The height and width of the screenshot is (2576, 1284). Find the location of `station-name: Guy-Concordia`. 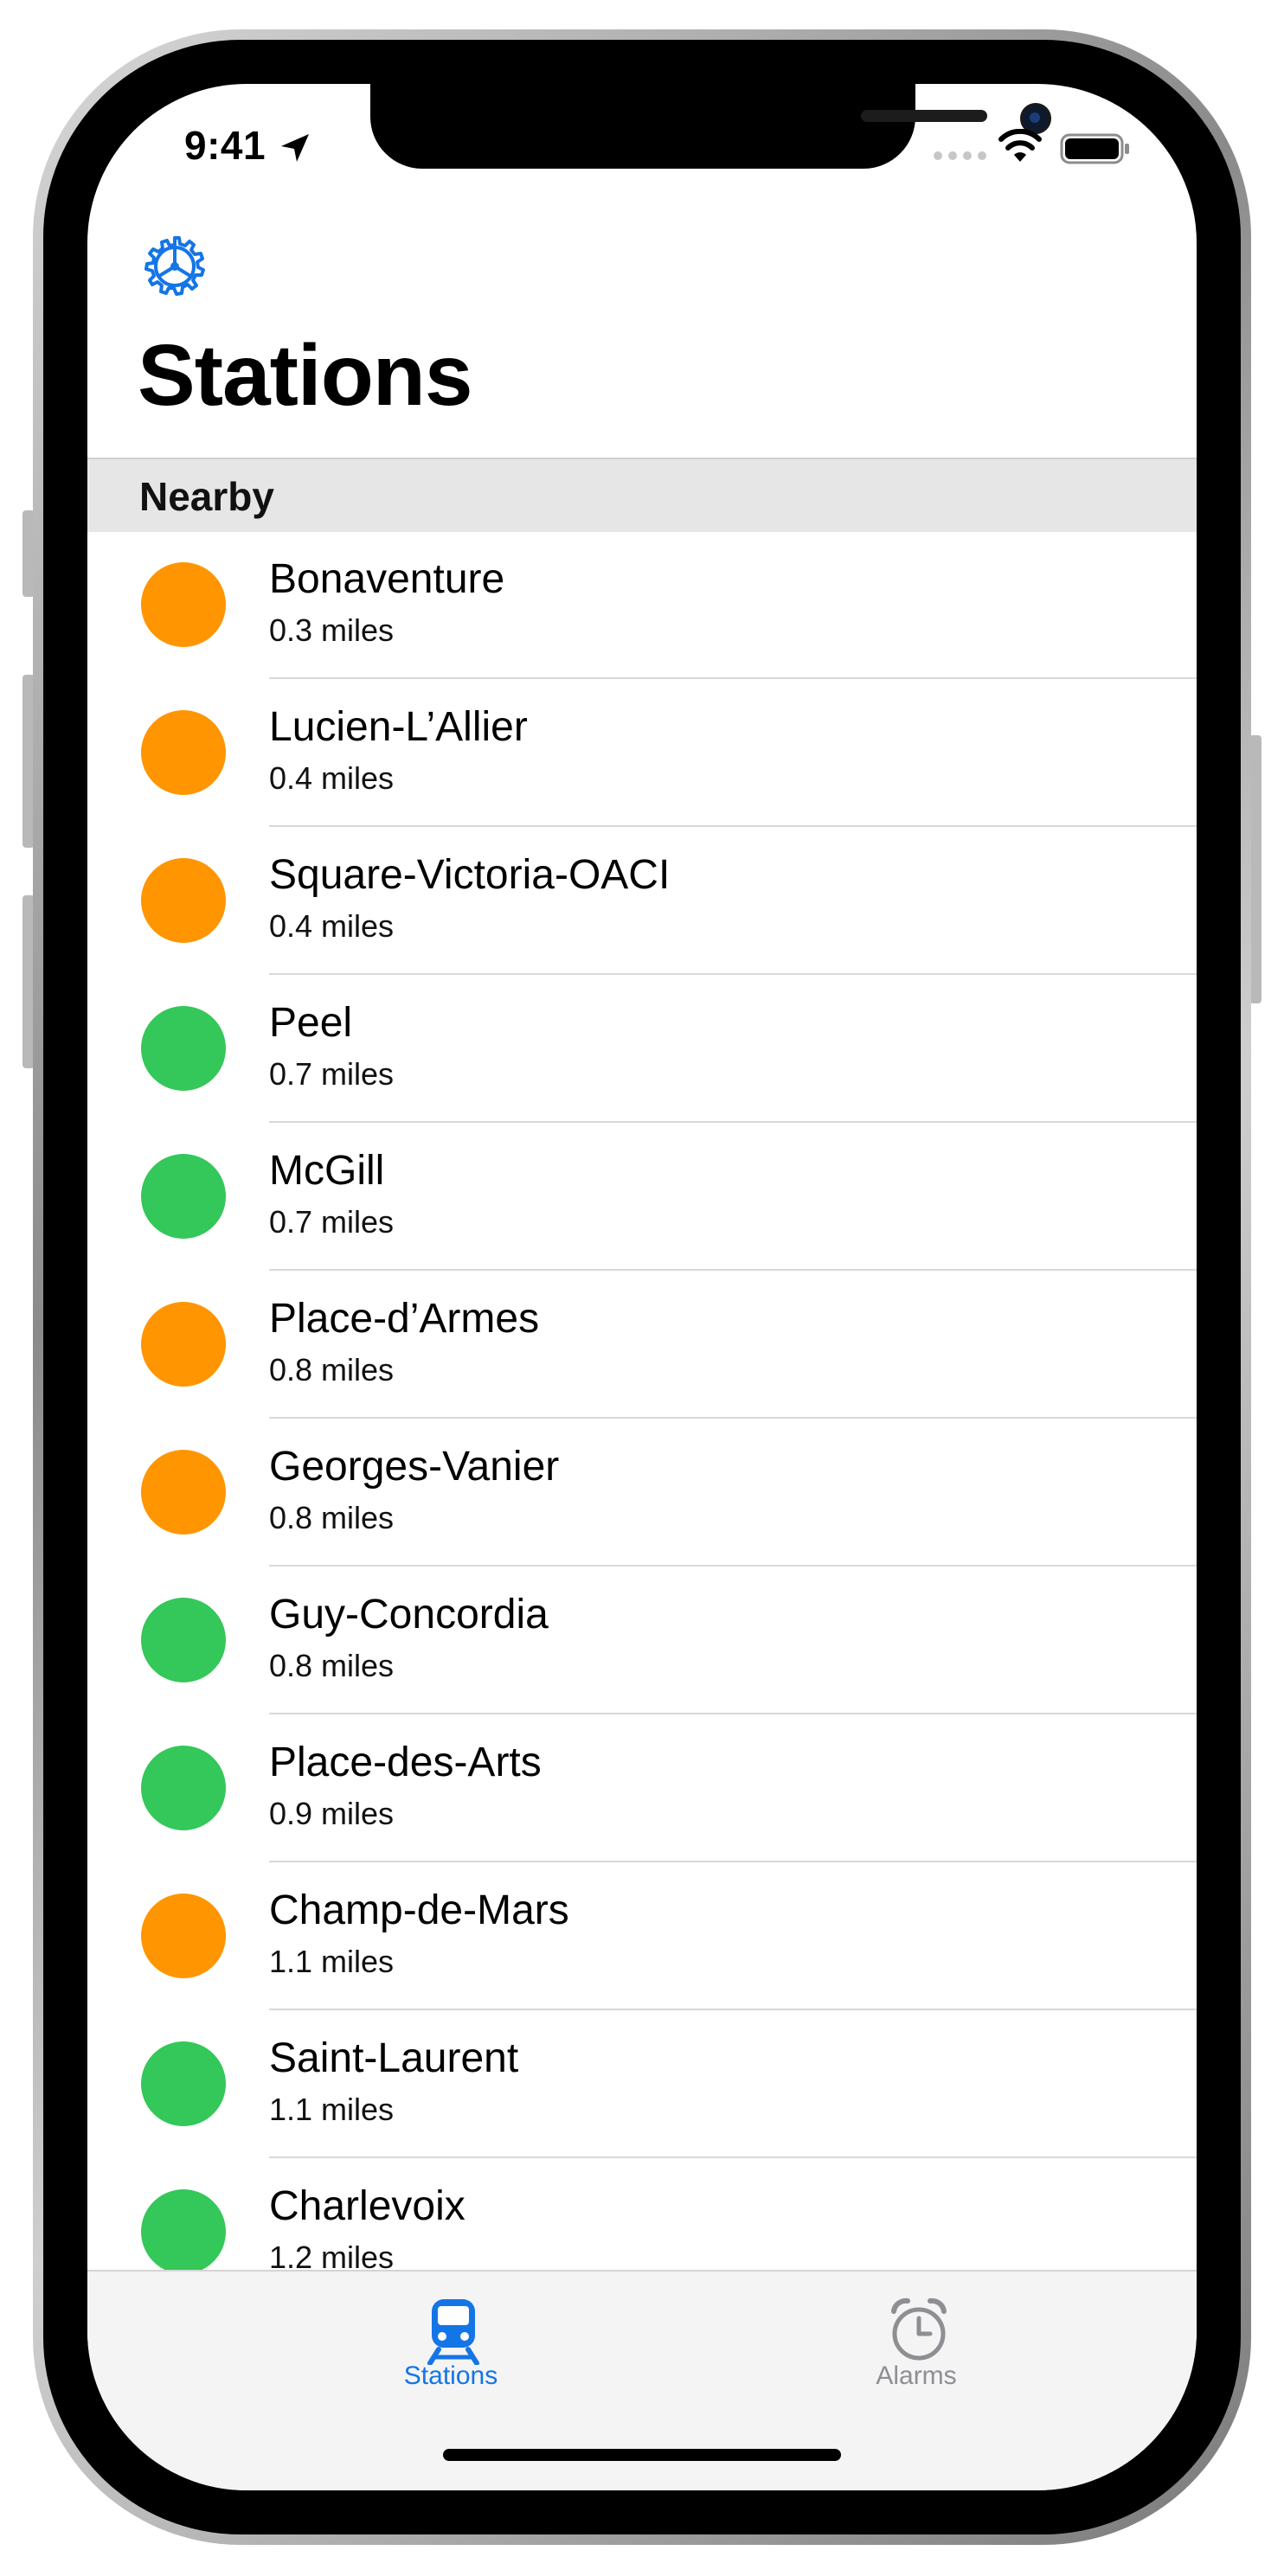

station-name: Guy-Concordia is located at coordinates (409, 1614).